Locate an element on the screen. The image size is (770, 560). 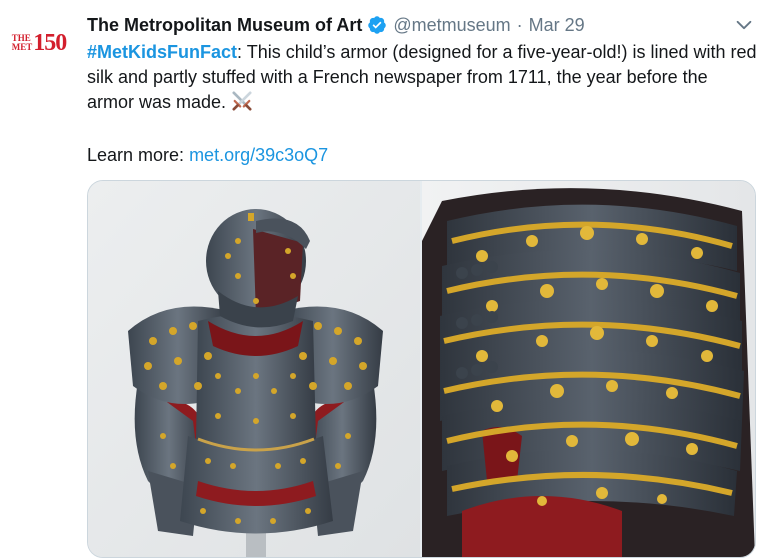
chevron-down-icon is located at coordinates (744, 25).